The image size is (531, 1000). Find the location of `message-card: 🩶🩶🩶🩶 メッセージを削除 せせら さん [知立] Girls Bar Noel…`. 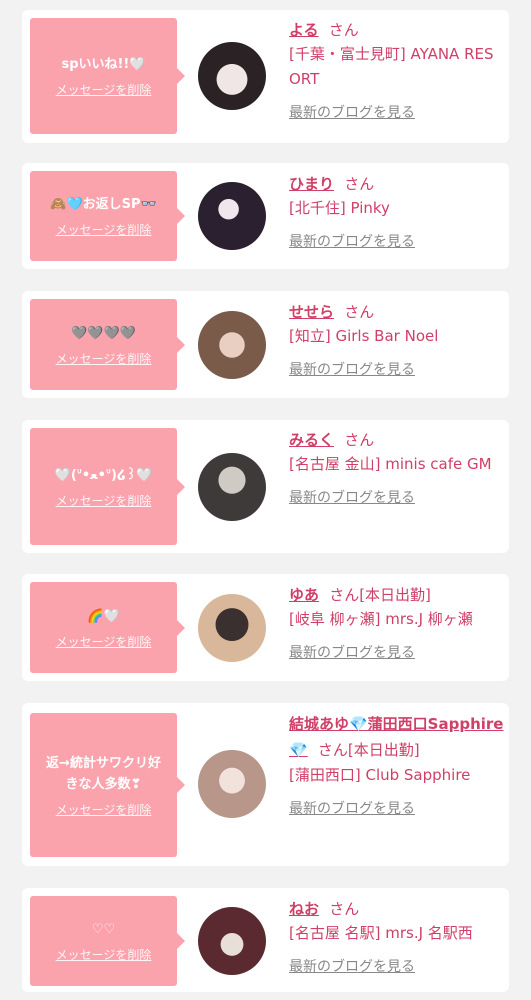

message-card: 🩶🩶🩶🩶 メッセージを削除 せせら さん [知立] Girls Bar Noel… is located at coordinates (265, 344).